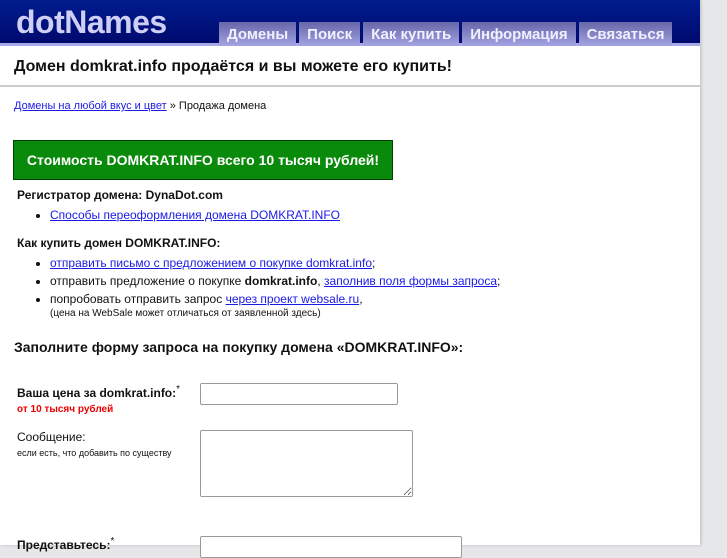  Describe the element at coordinates (138, 299) in the screenshot. I see `text: попробовать отправить запрос` at that location.